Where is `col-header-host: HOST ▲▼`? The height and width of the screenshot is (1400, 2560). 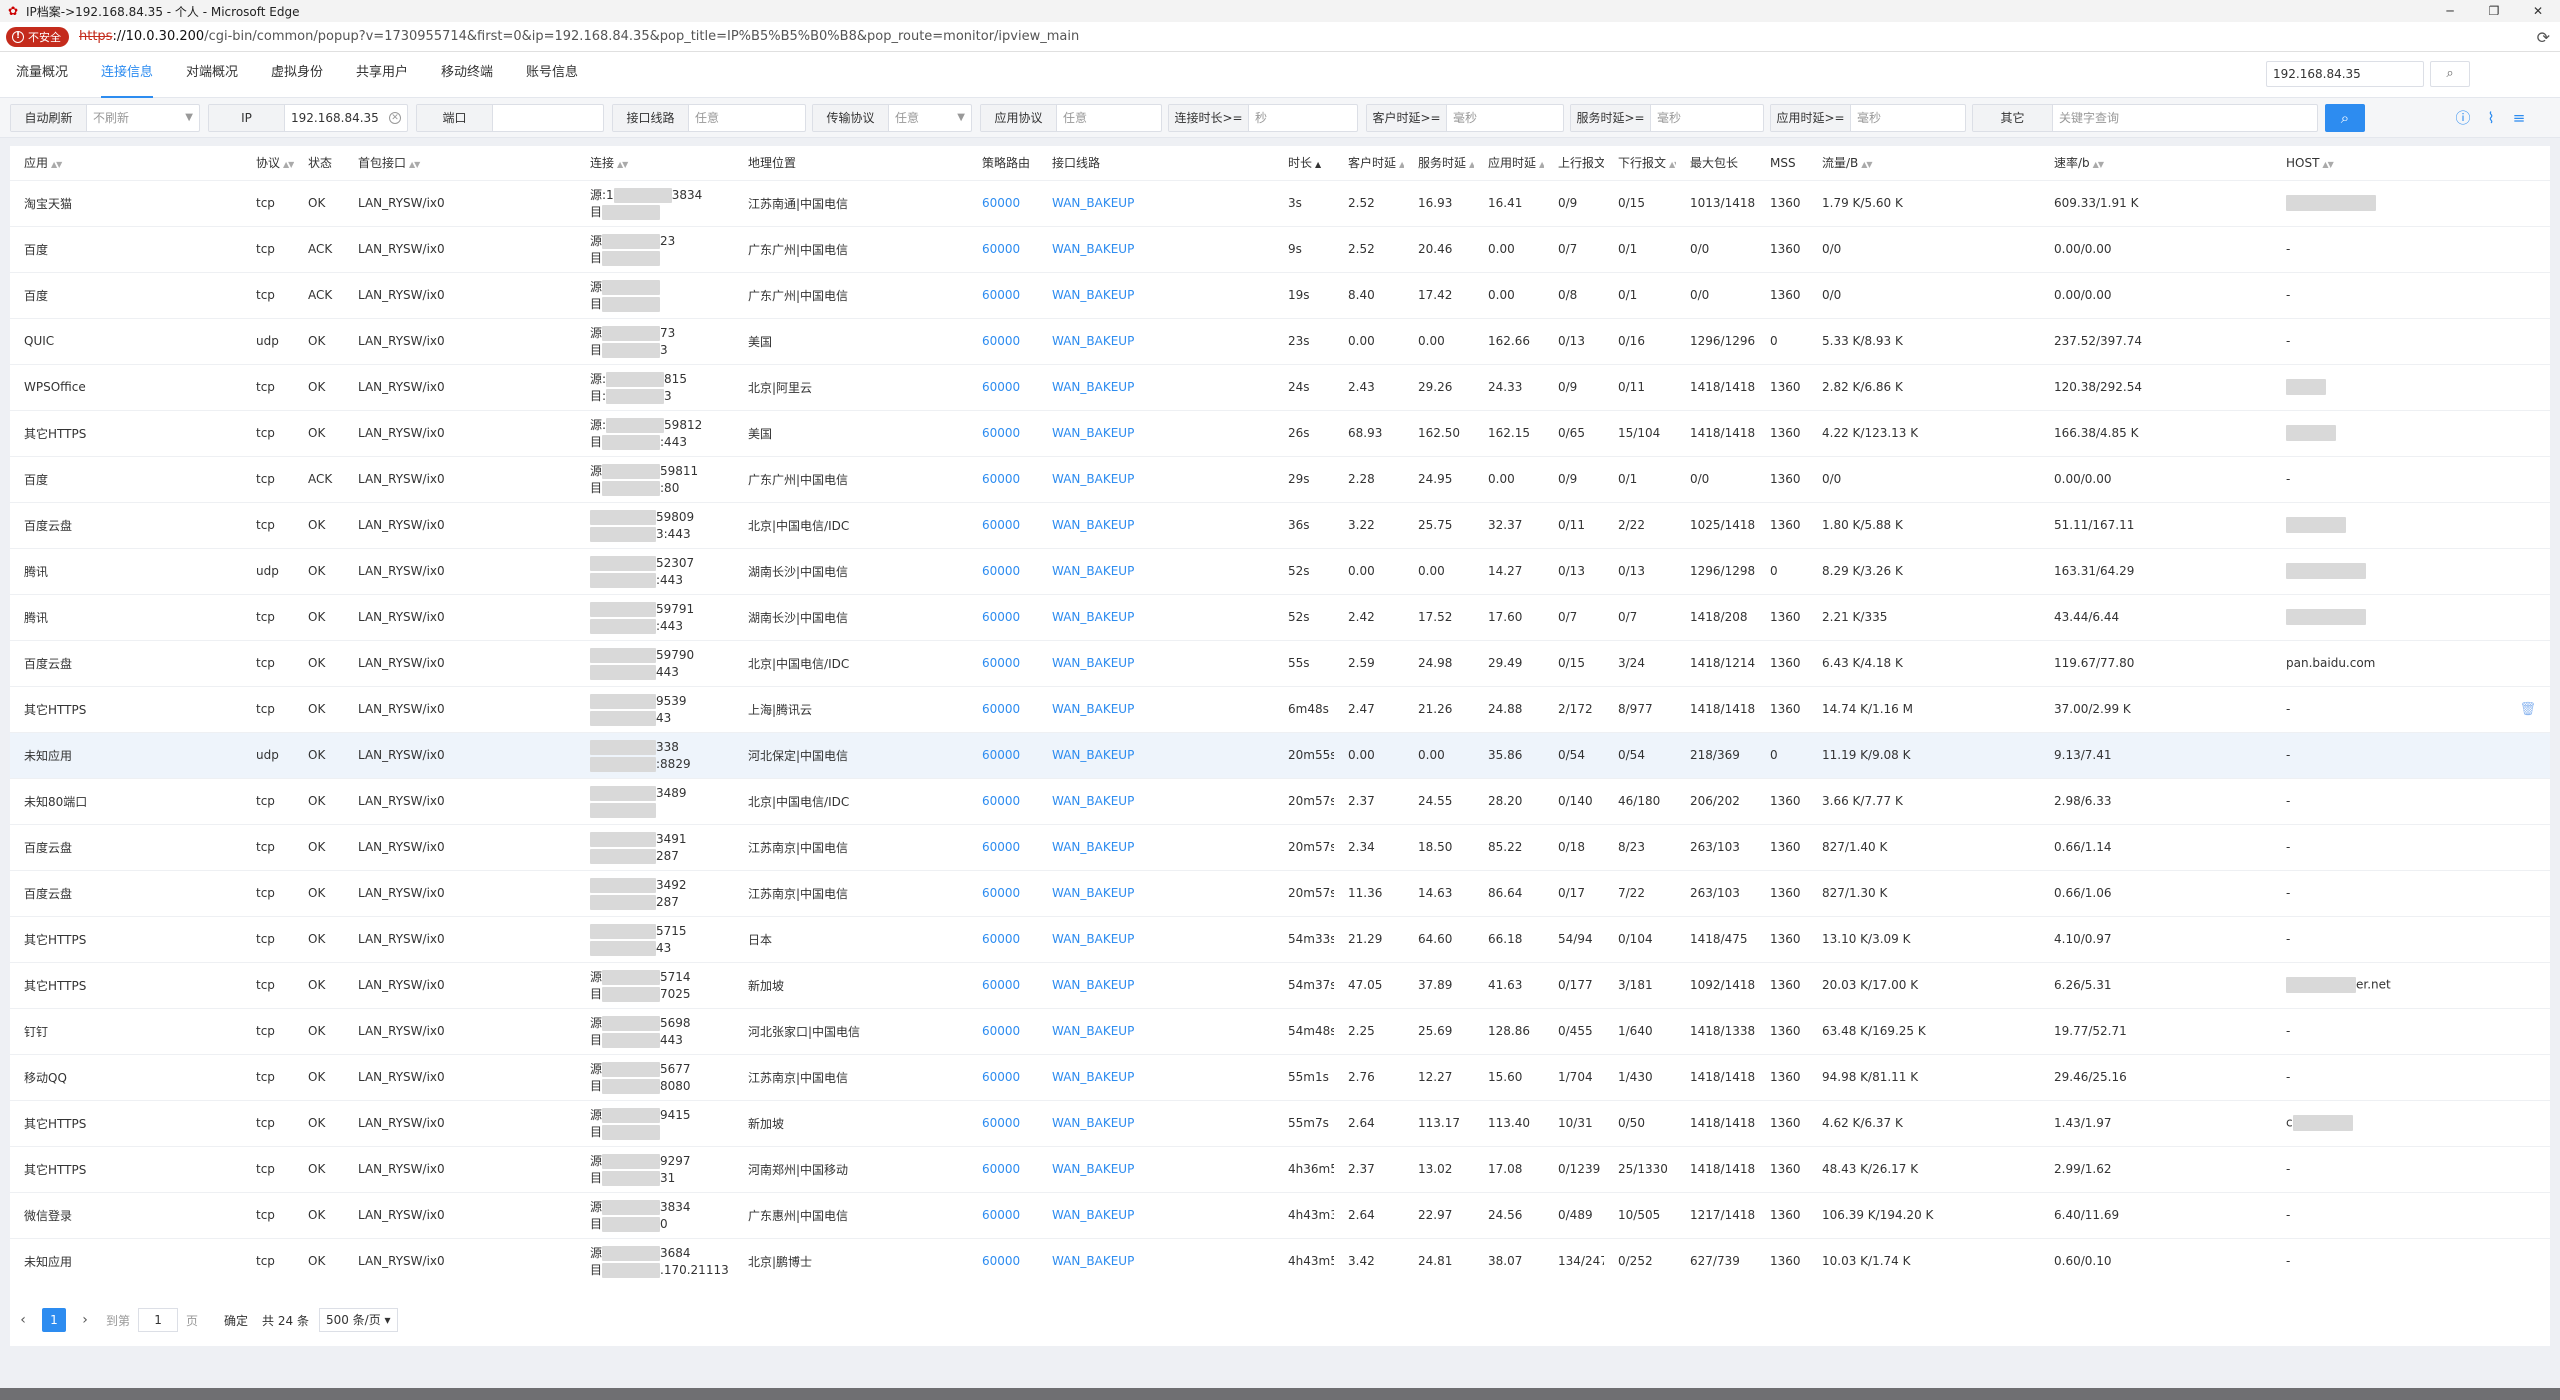
col-header-host: HOST ▲▼ is located at coordinates (2411, 163).